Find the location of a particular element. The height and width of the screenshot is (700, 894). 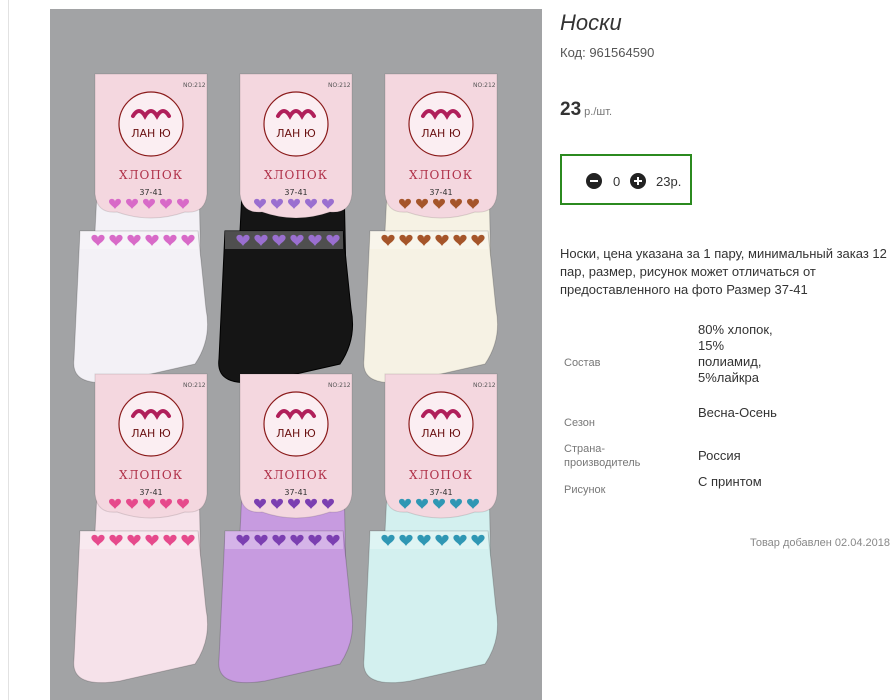

spec-value: 80% хлопок, 15% полиамид, 5%лайкра is located at coordinates (735, 353).